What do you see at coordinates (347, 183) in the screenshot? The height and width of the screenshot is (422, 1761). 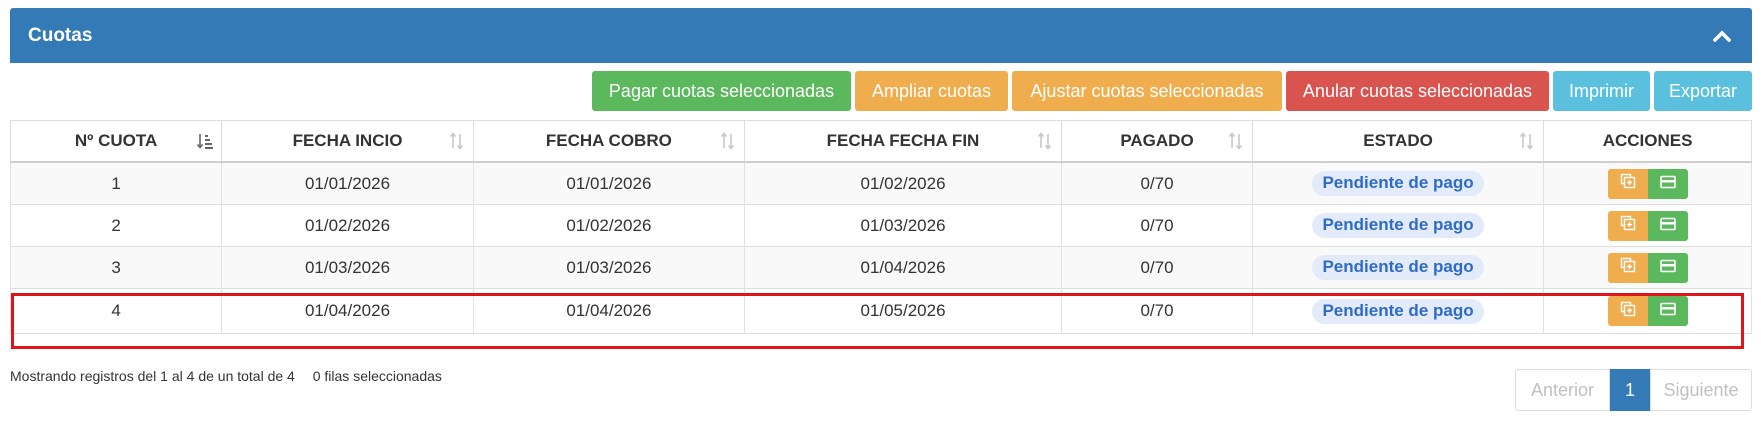 I see `cell-fecha-inicio: 01/01/2026` at bounding box center [347, 183].